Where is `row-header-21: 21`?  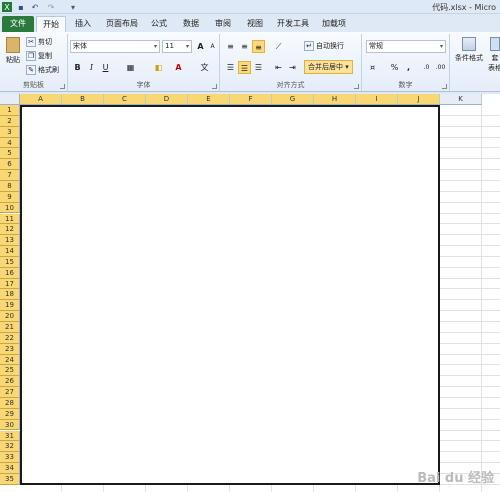
row-header-21: 21 is located at coordinates (10, 327).